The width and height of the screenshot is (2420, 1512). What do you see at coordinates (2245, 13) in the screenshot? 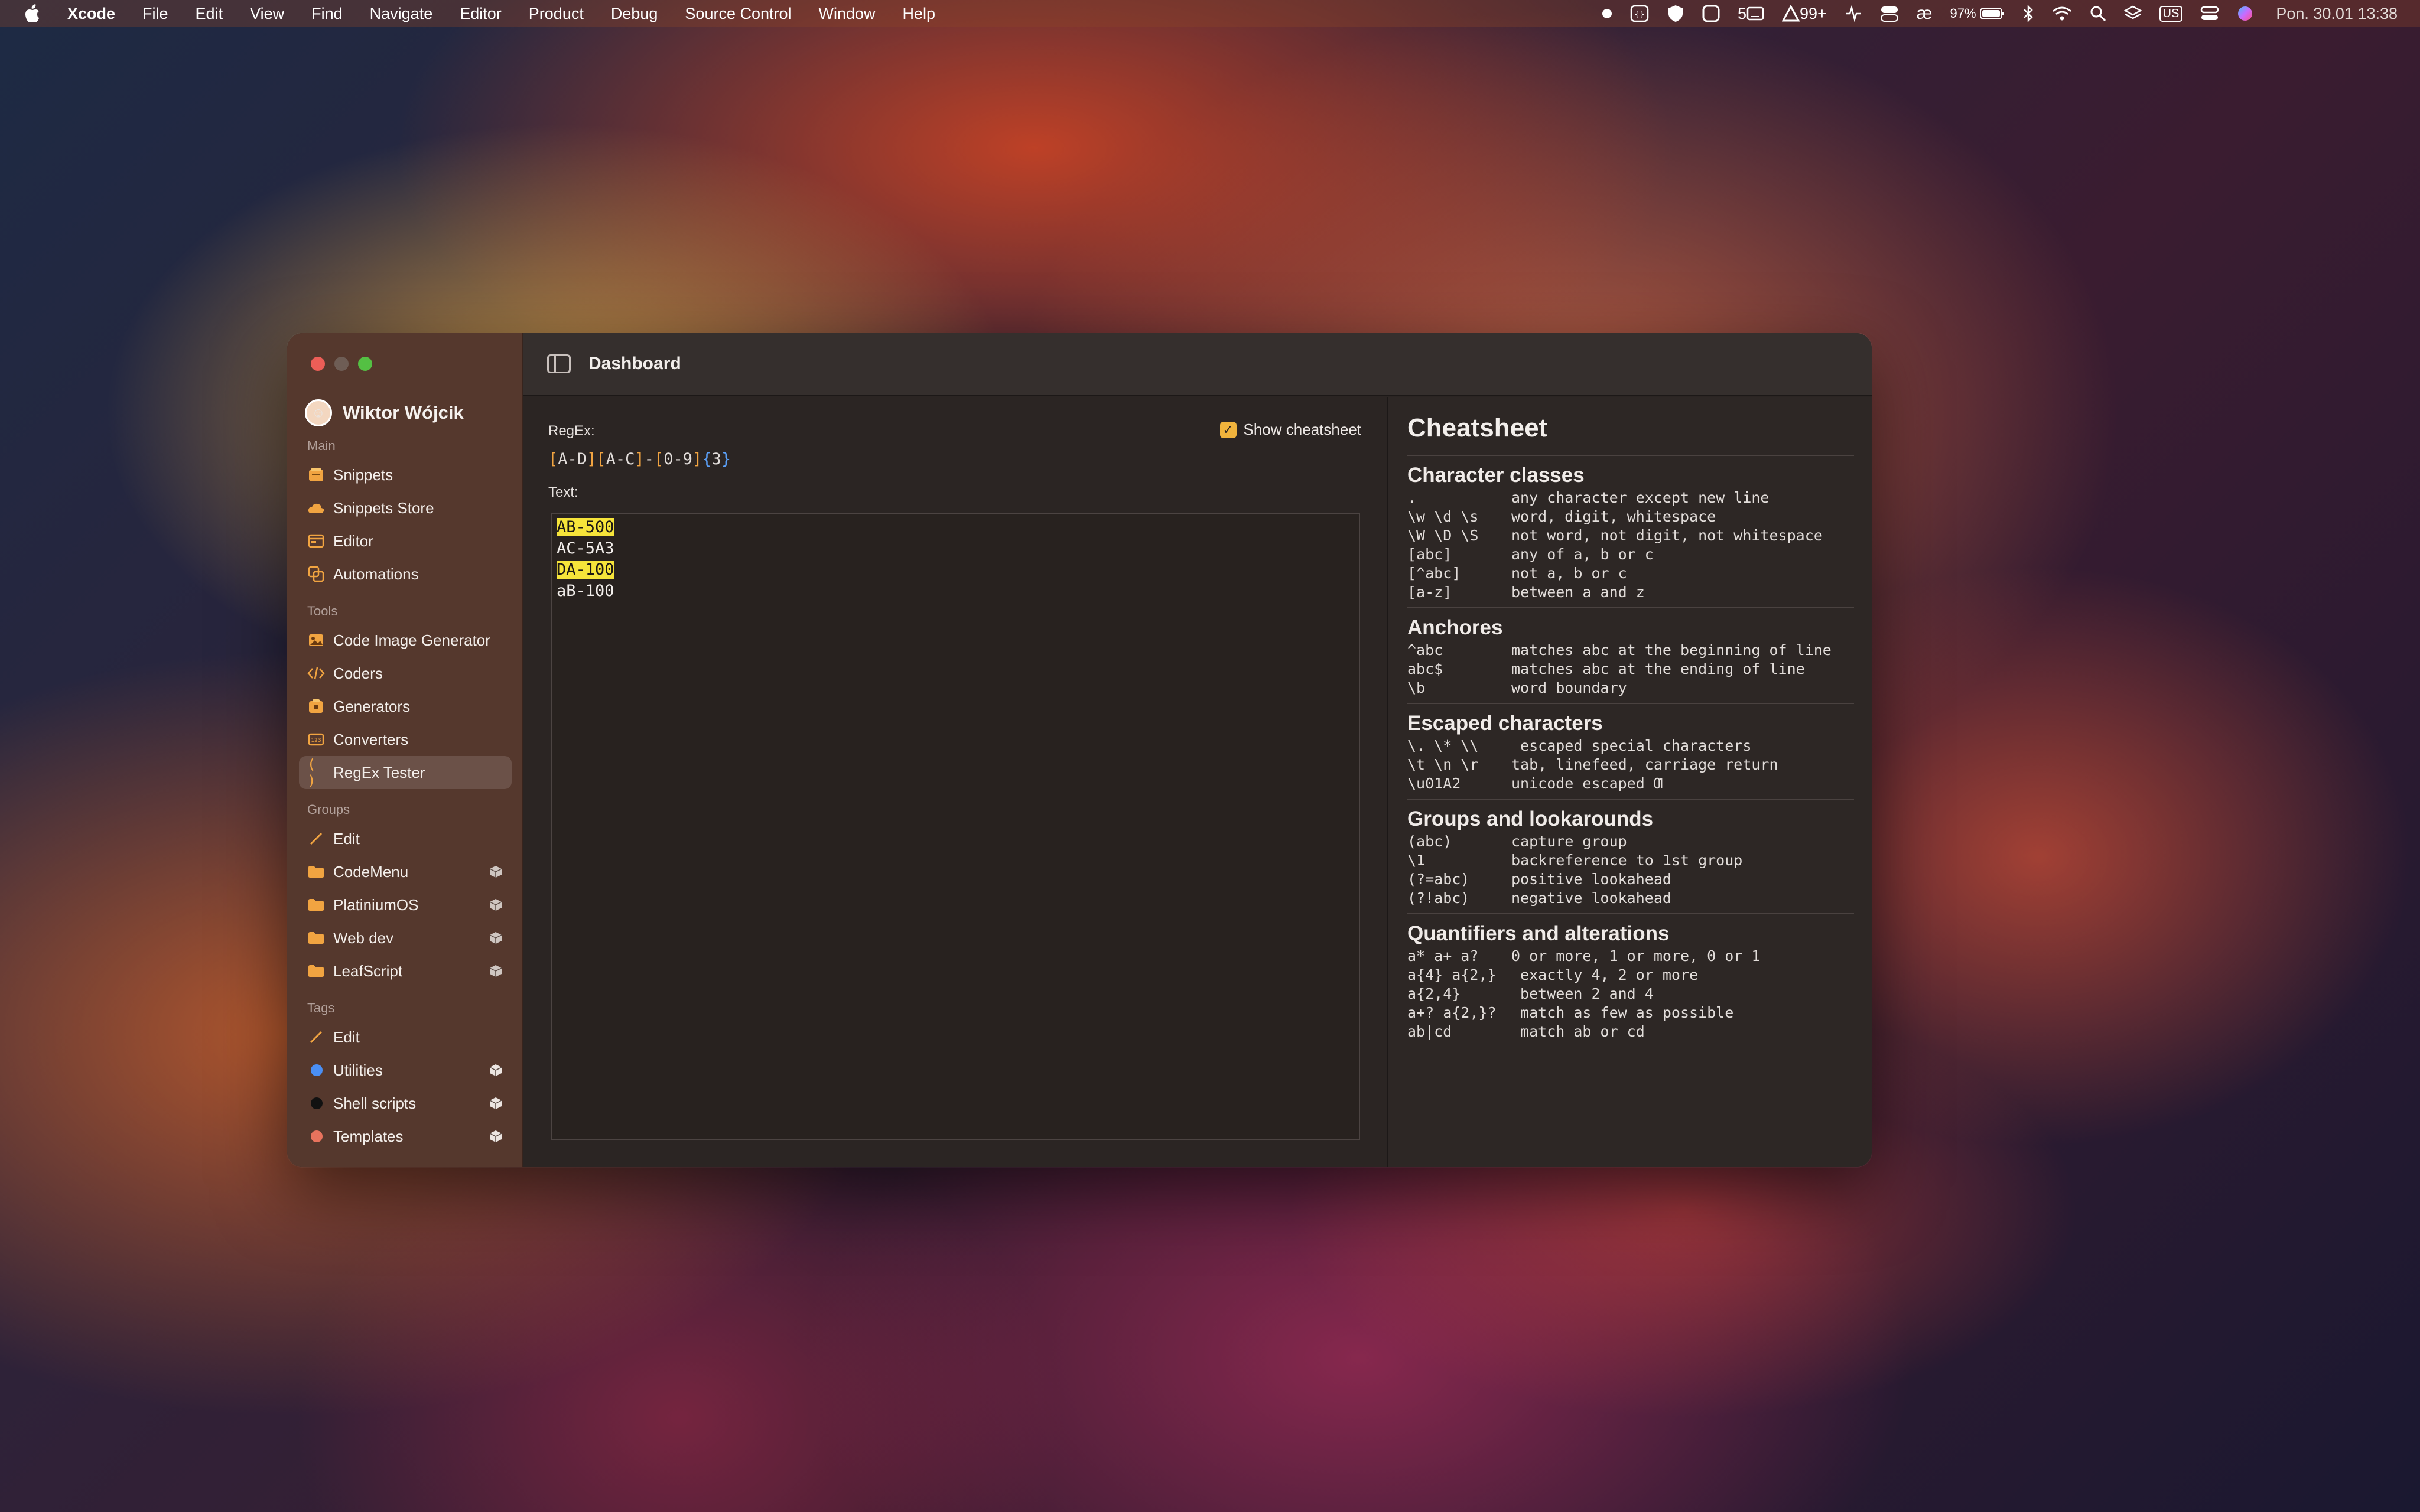
I see `siri-icon` at bounding box center [2245, 13].